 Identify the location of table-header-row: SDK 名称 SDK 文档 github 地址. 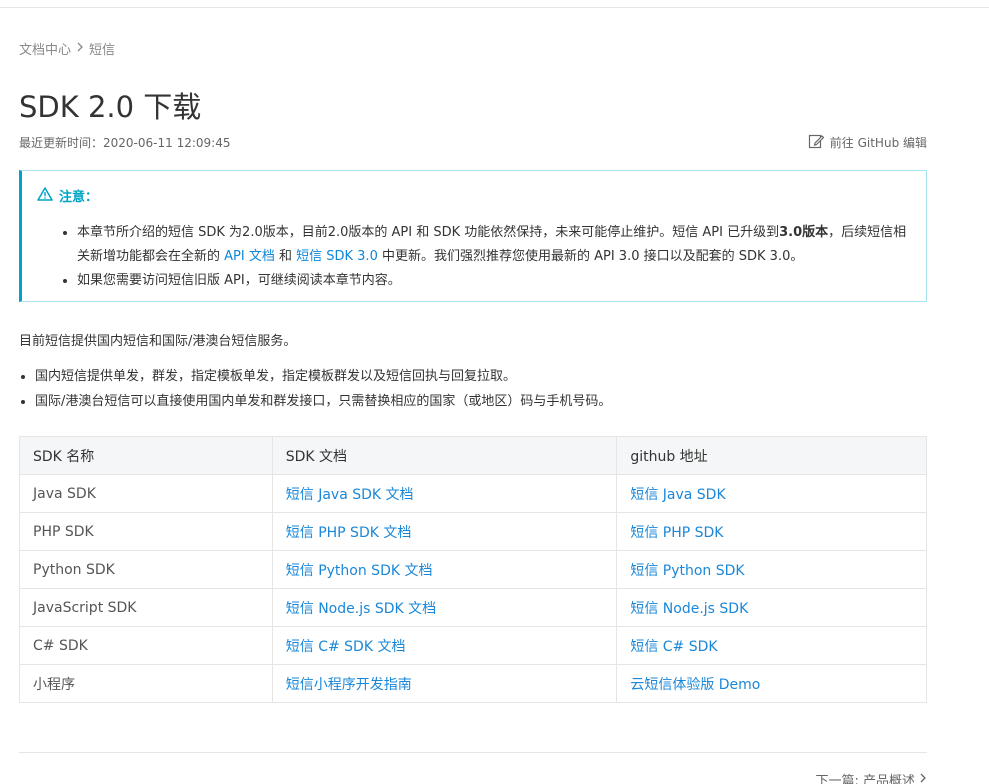
(473, 455).